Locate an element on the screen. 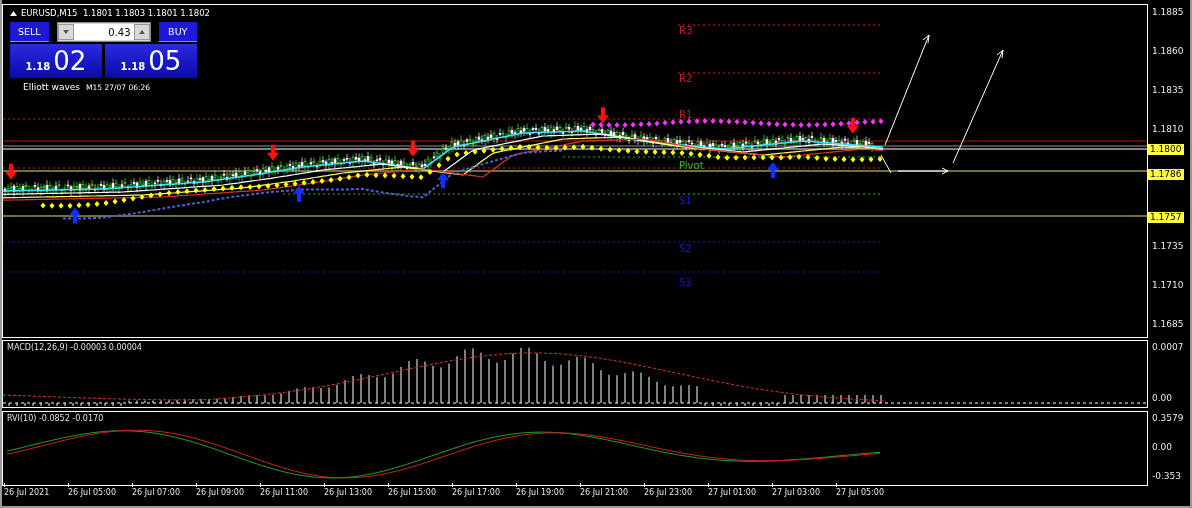 The height and width of the screenshot is (508, 1192). pivot-label: S3 is located at coordinates (685, 282).